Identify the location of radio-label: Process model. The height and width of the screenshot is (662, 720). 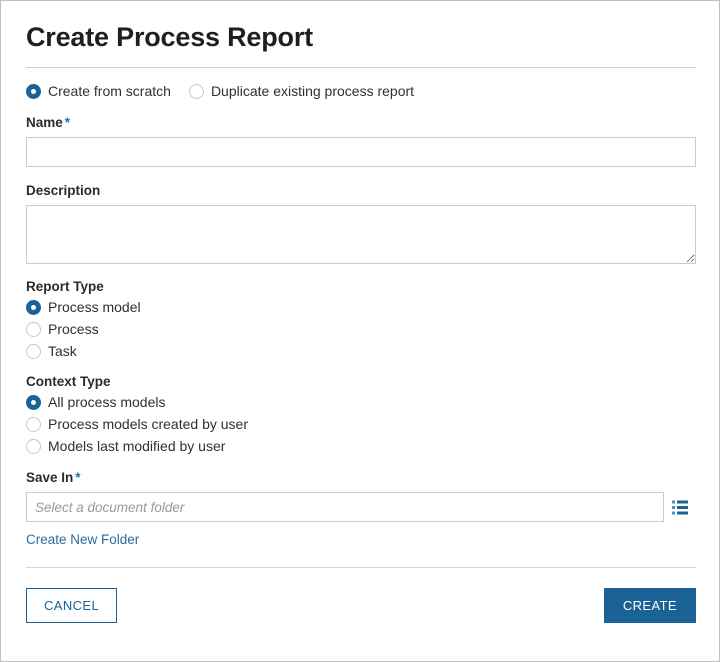
(94, 307).